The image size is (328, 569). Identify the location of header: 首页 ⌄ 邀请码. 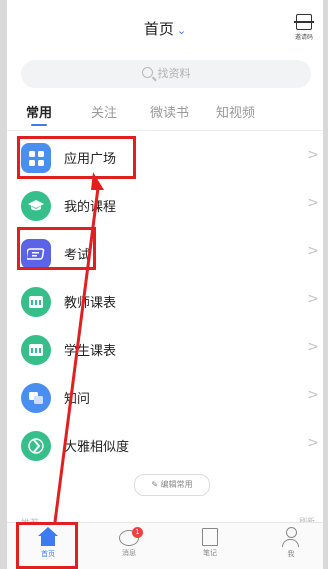
(165, 28).